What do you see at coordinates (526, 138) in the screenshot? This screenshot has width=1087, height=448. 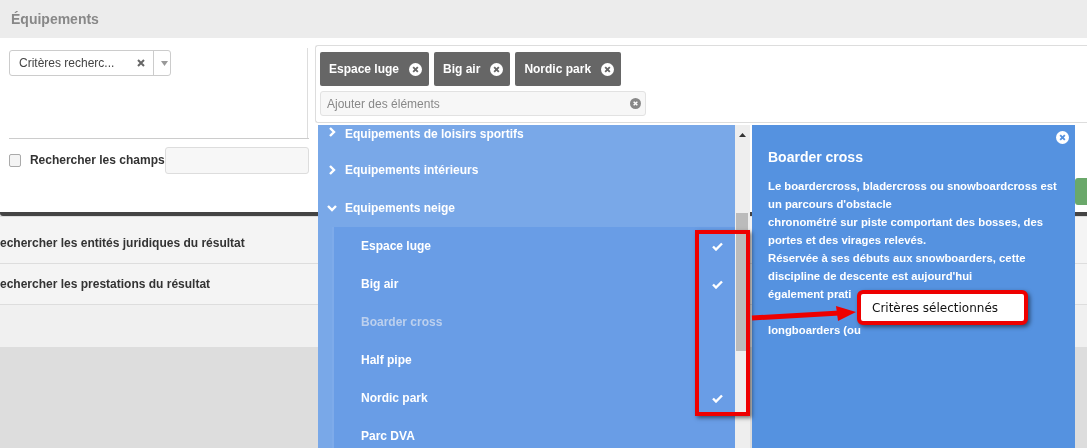 I see `group-item: Equipements de loisirs sportifs` at bounding box center [526, 138].